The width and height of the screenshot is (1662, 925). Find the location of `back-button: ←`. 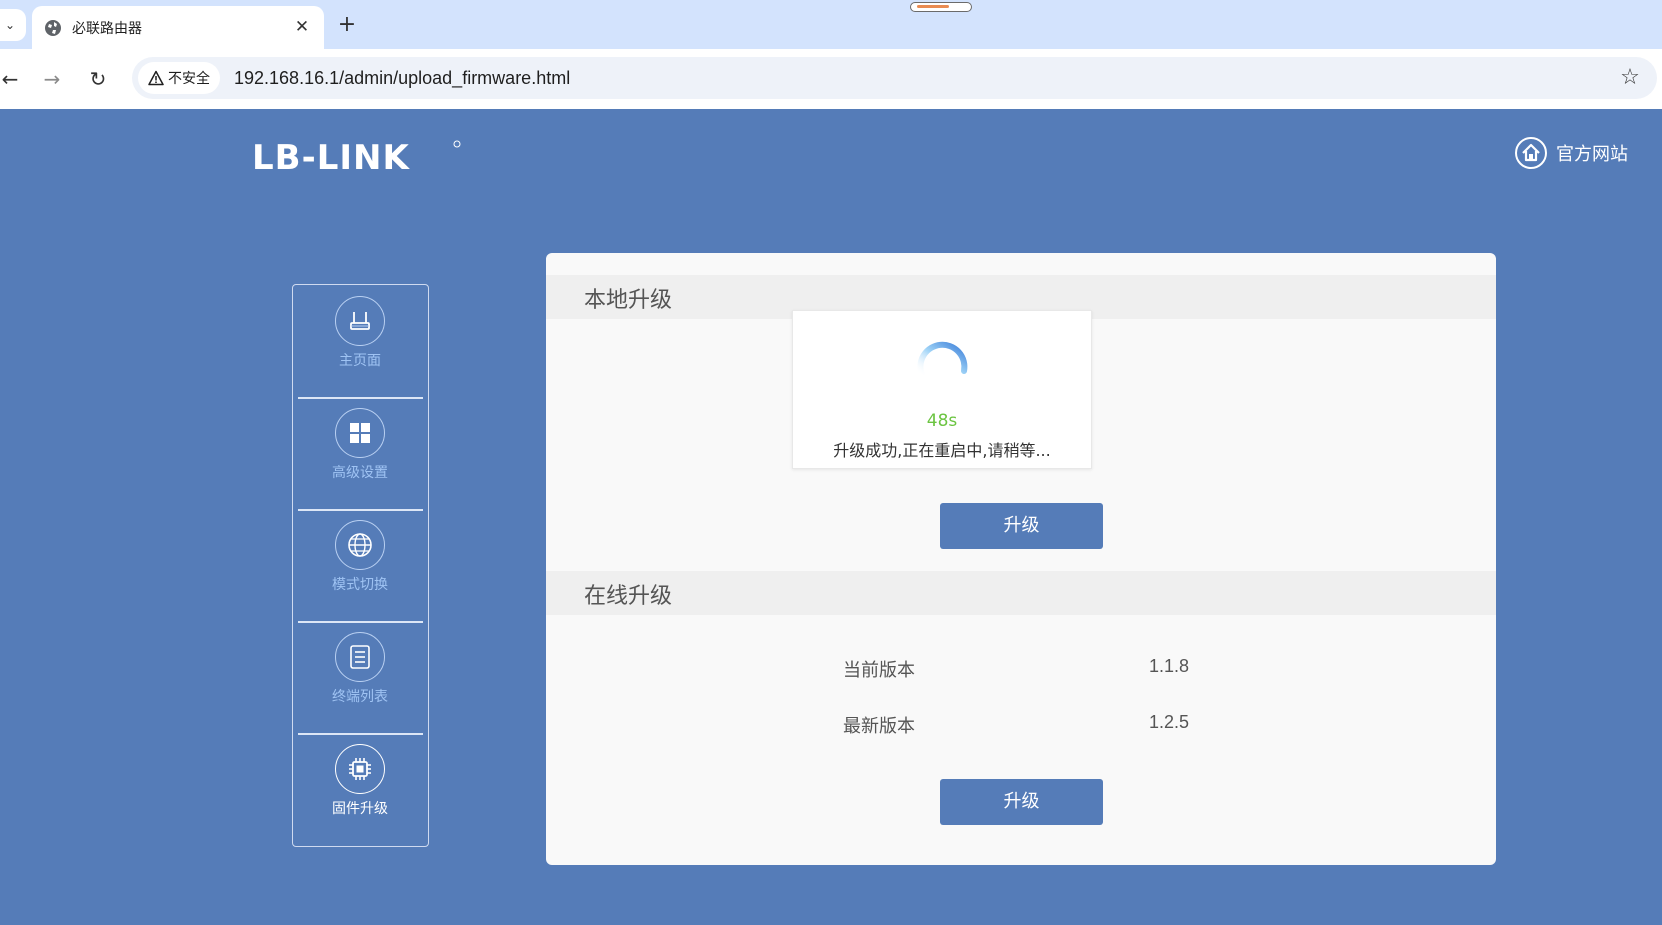

back-button: ← is located at coordinates (12, 79).